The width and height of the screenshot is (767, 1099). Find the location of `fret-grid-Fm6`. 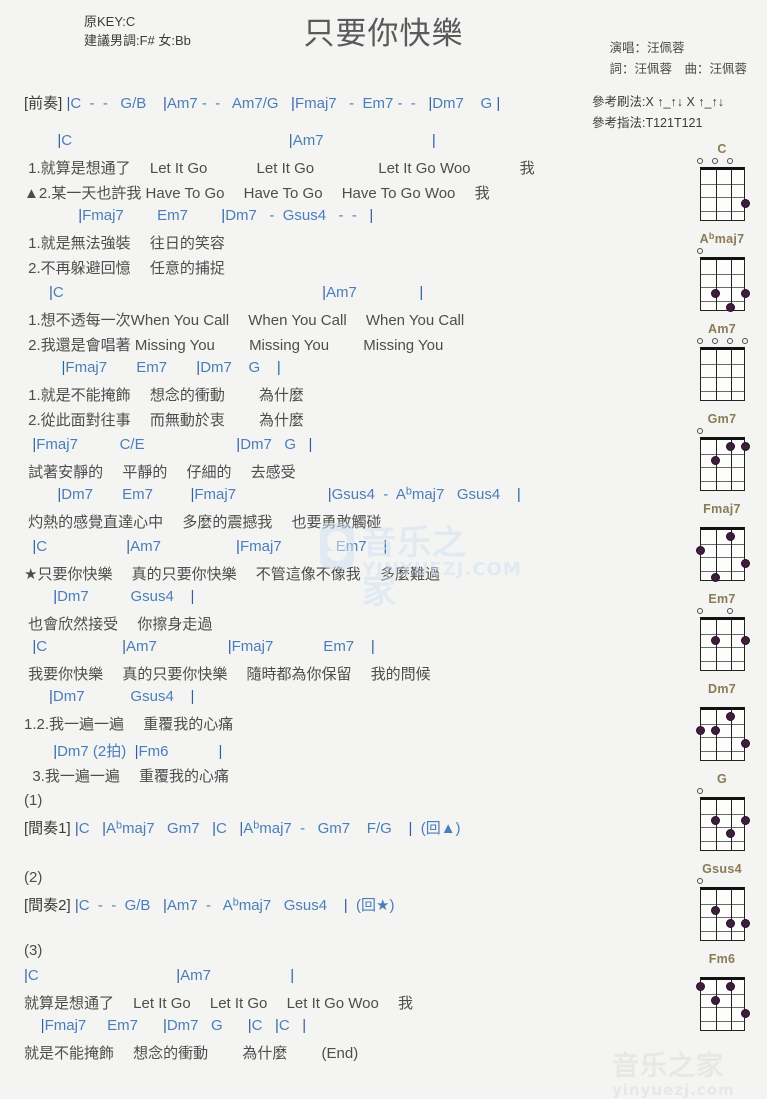

fret-grid-Fm6 is located at coordinates (723, 1004).